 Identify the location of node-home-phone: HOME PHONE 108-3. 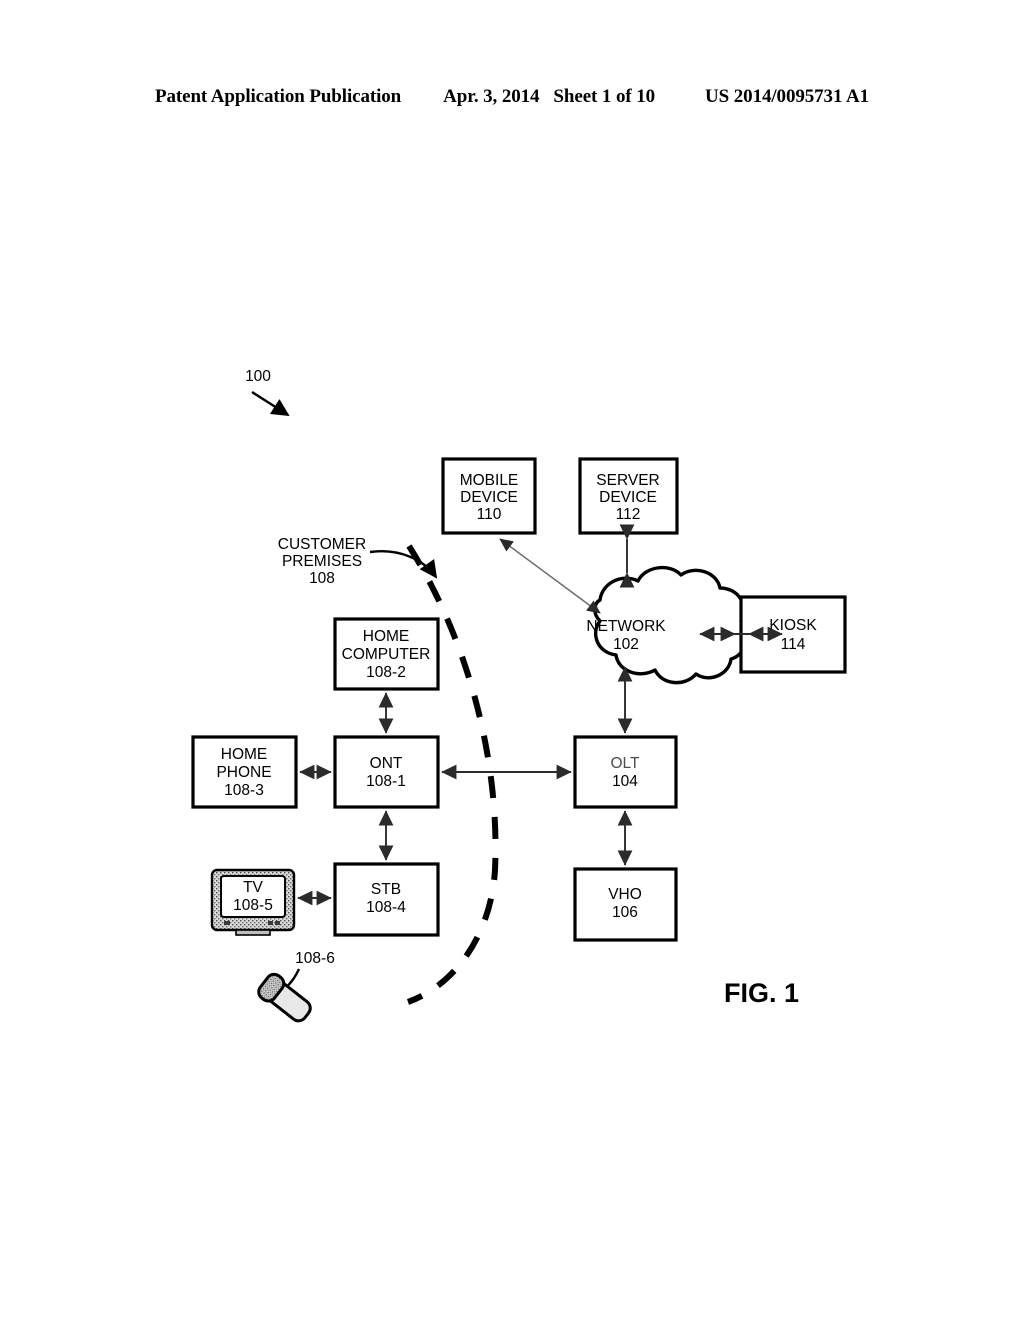
(244, 772).